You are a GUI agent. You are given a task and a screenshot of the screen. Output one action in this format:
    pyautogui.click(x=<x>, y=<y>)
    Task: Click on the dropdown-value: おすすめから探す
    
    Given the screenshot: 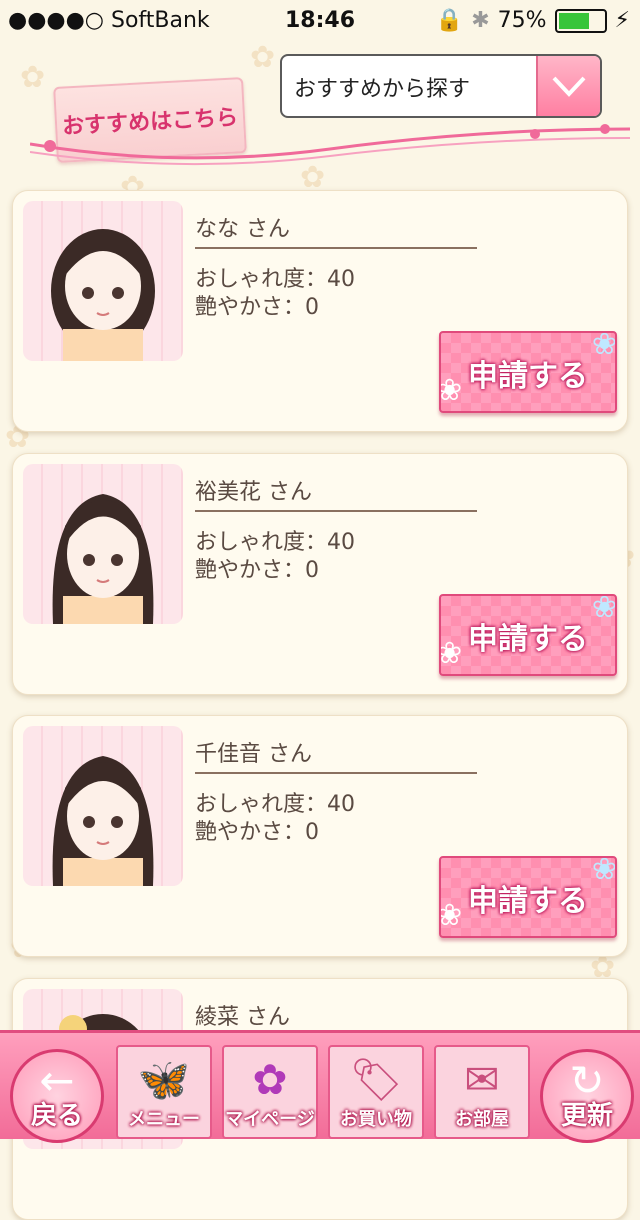 What is the action you would take?
    pyautogui.click(x=382, y=89)
    